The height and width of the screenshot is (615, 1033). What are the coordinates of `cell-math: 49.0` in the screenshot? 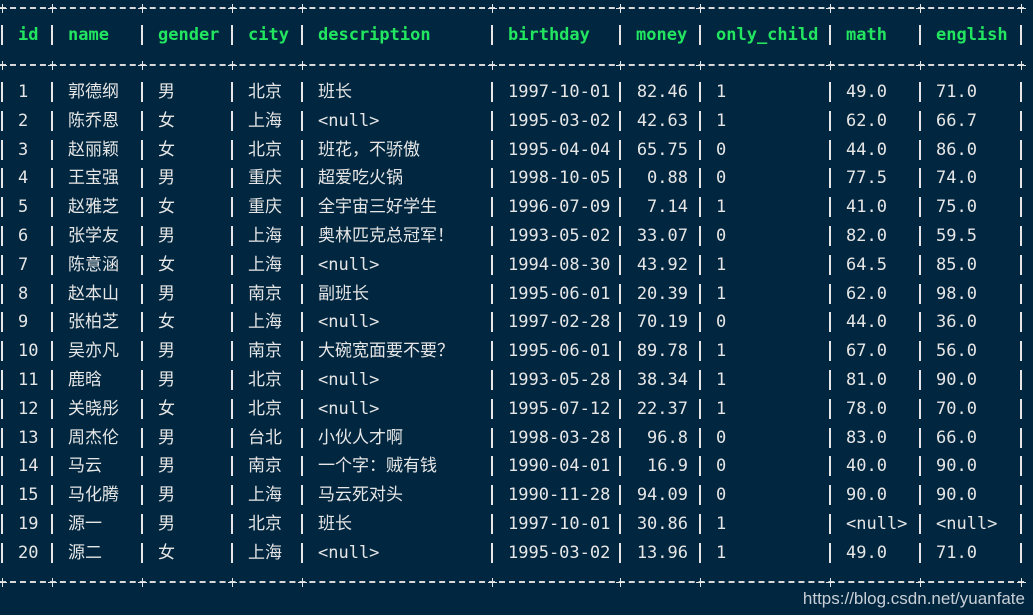 It's located at (866, 92).